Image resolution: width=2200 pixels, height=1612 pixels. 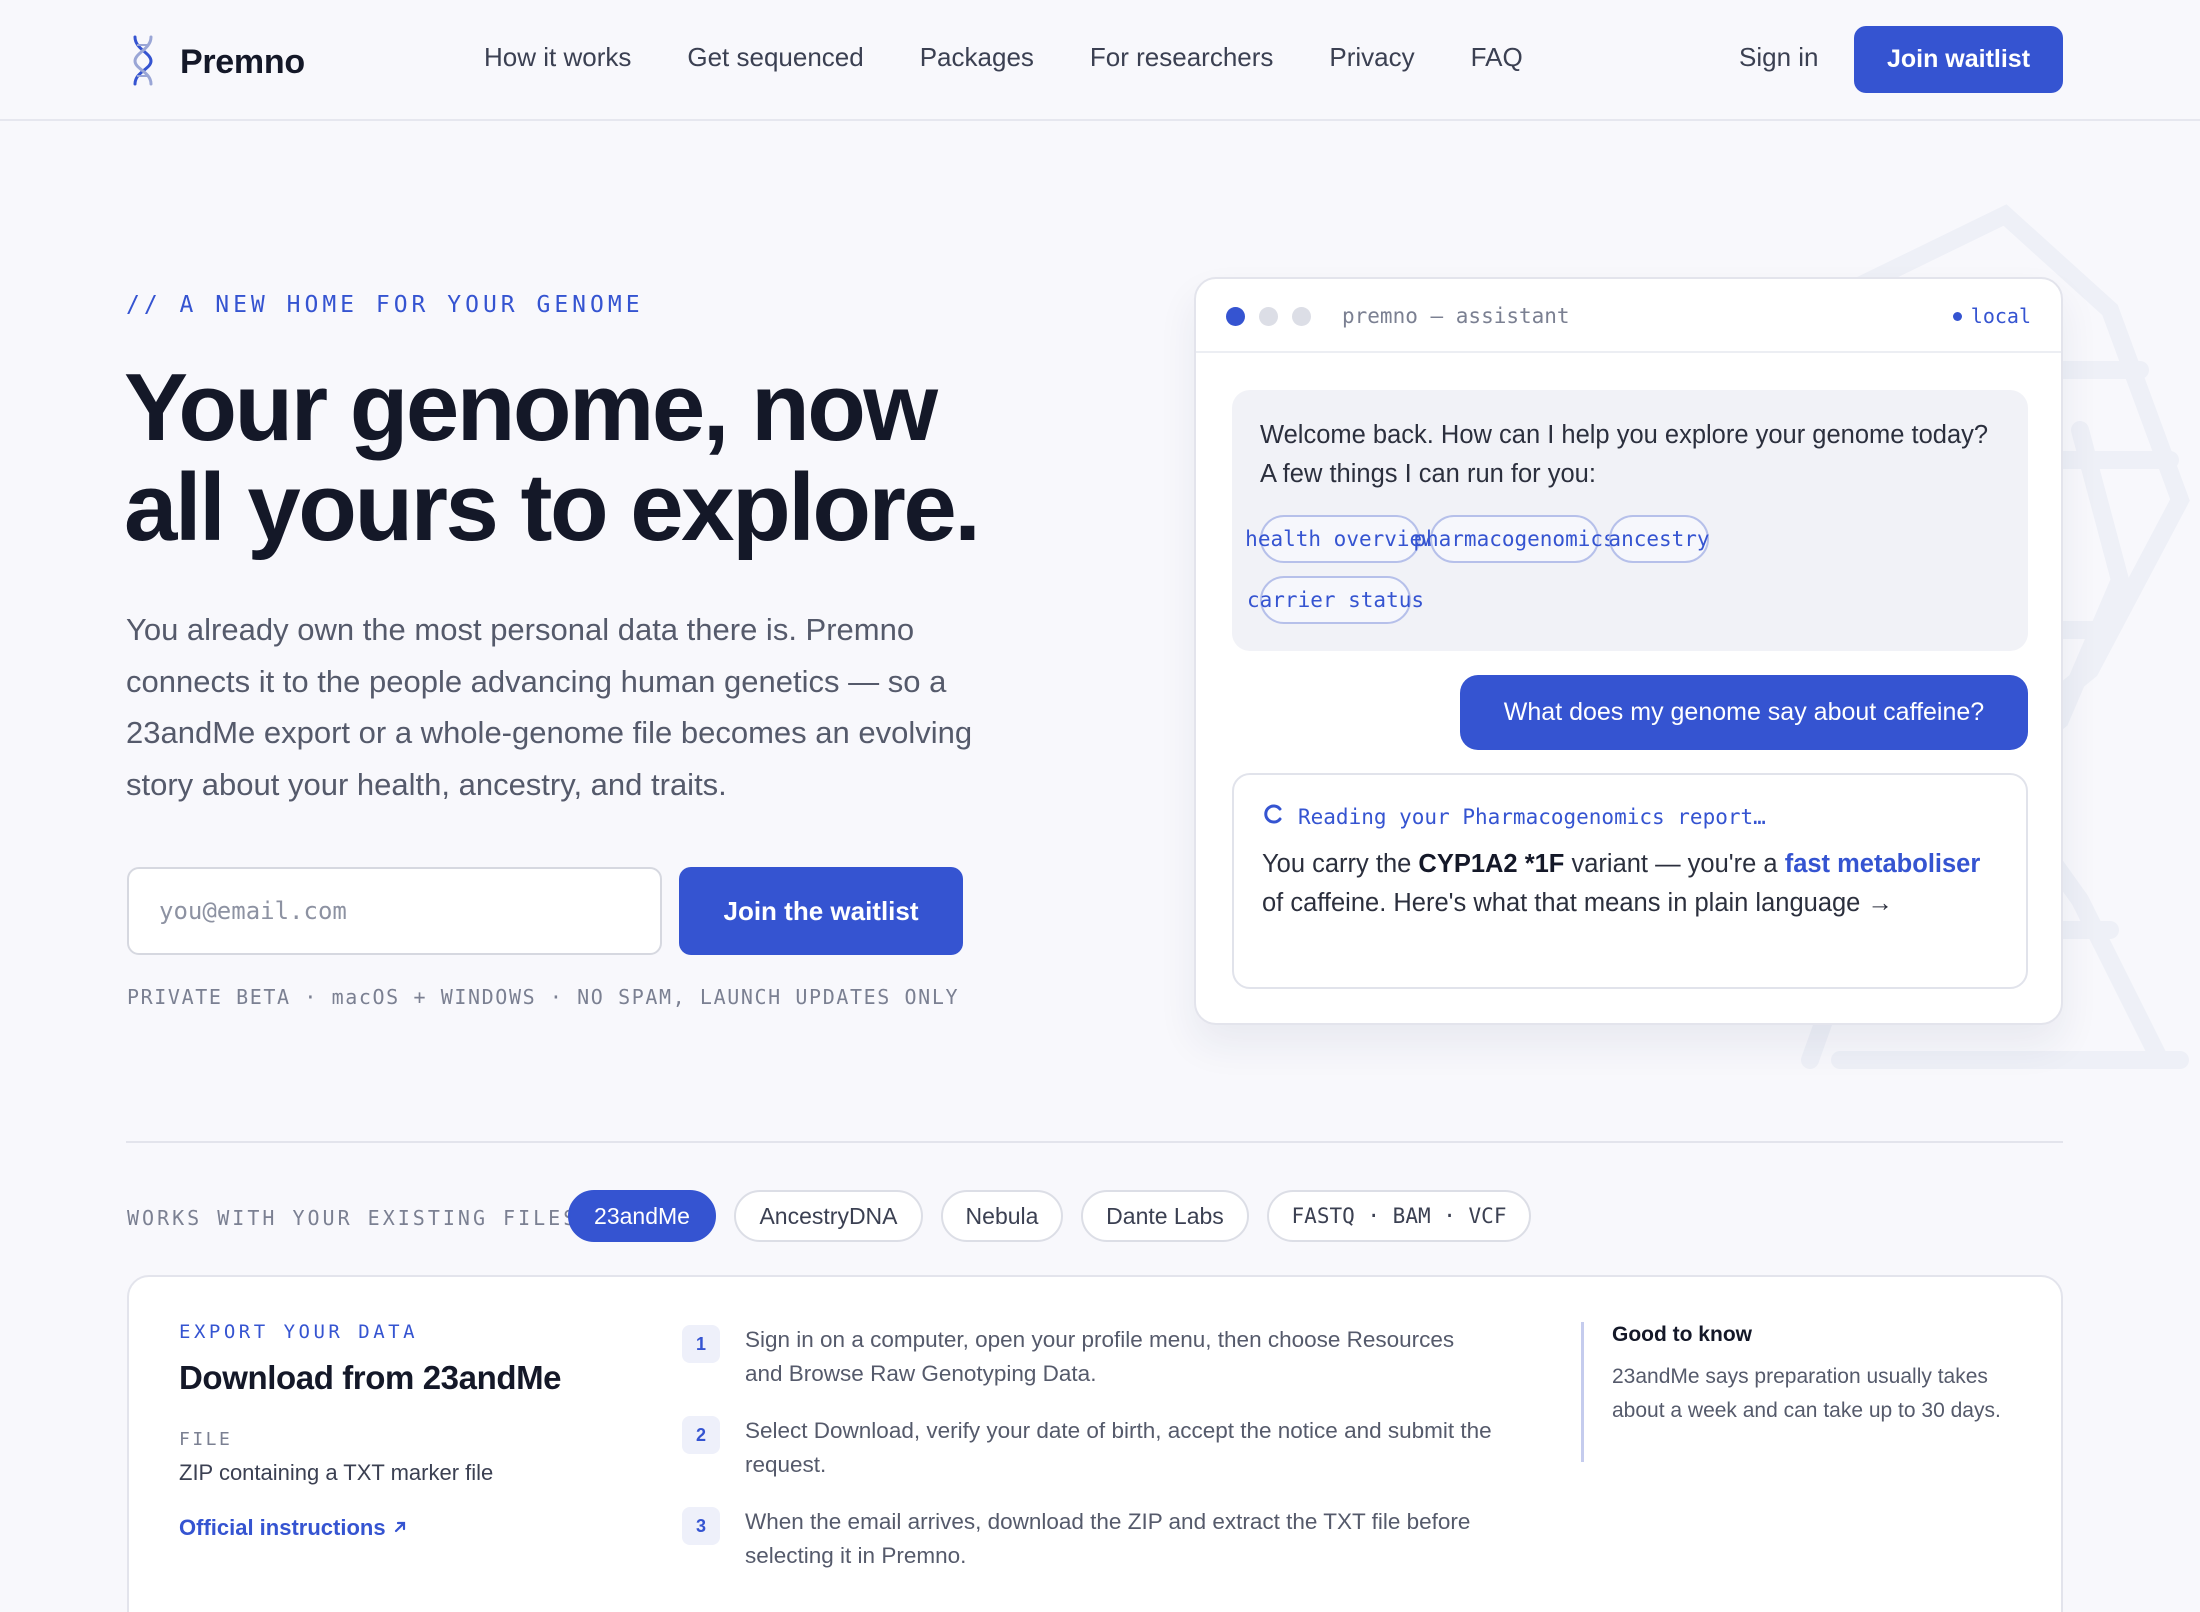 What do you see at coordinates (370, 1377) in the screenshot?
I see `export-title: Download from 23andMe` at bounding box center [370, 1377].